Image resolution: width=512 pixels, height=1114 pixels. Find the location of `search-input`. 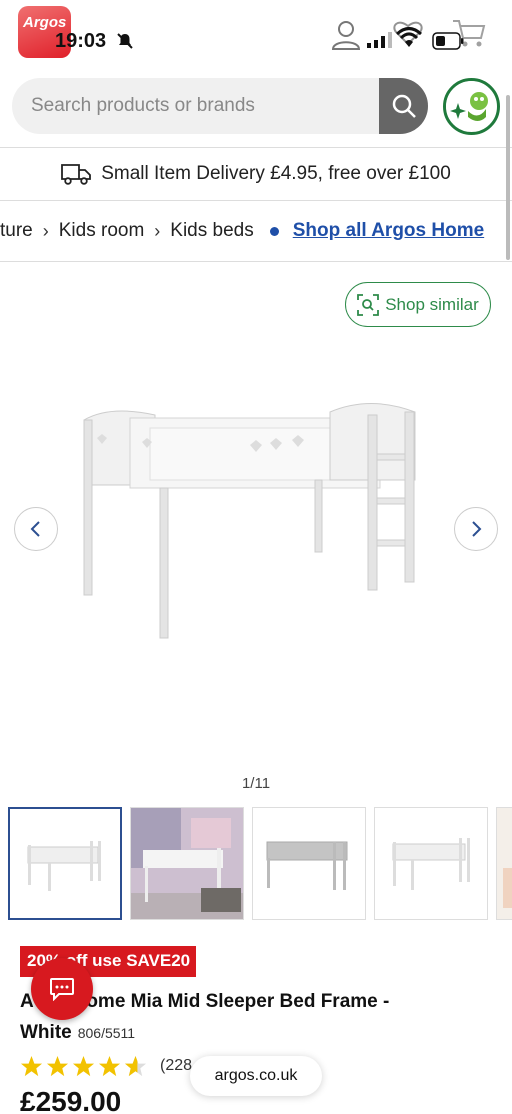

search-input is located at coordinates (196, 106).